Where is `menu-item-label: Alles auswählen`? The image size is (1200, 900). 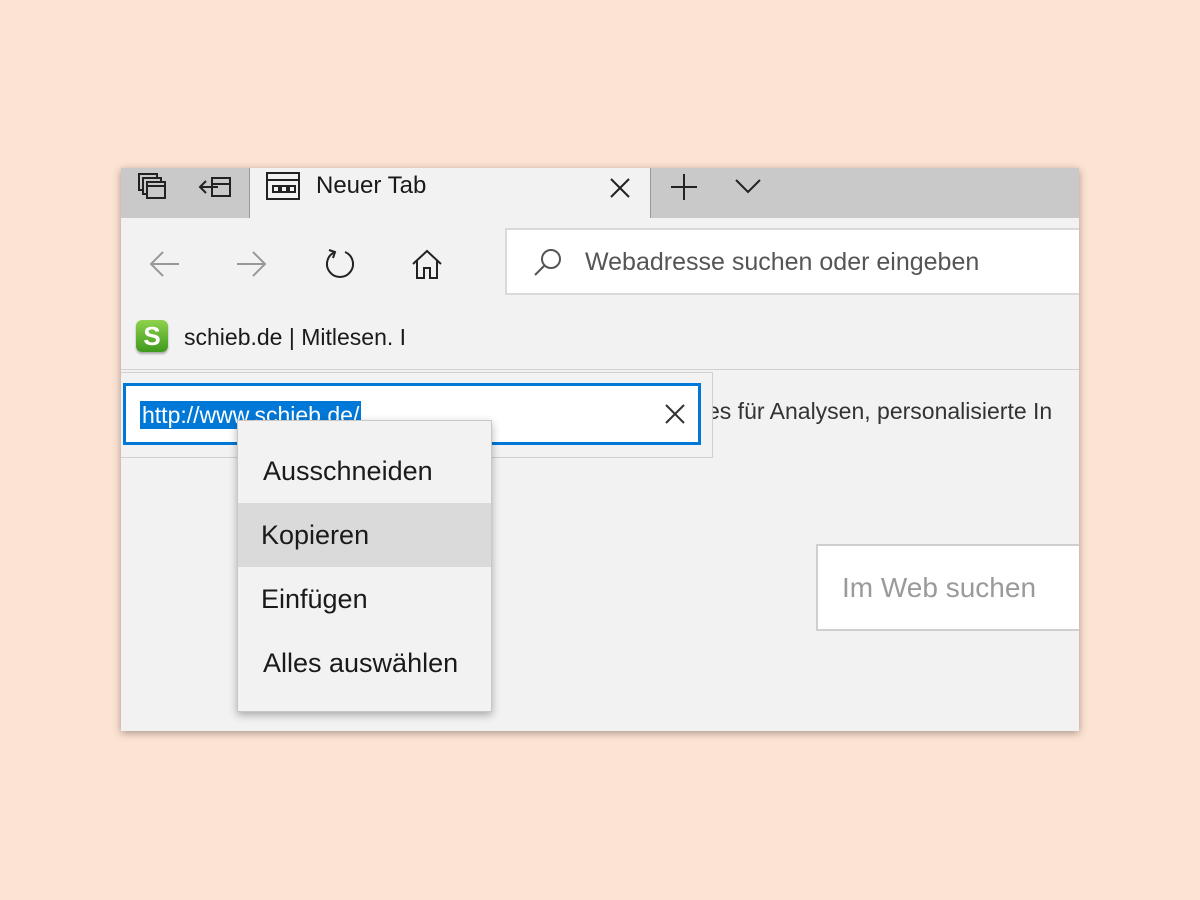
menu-item-label: Alles auswählen is located at coordinates (361, 663).